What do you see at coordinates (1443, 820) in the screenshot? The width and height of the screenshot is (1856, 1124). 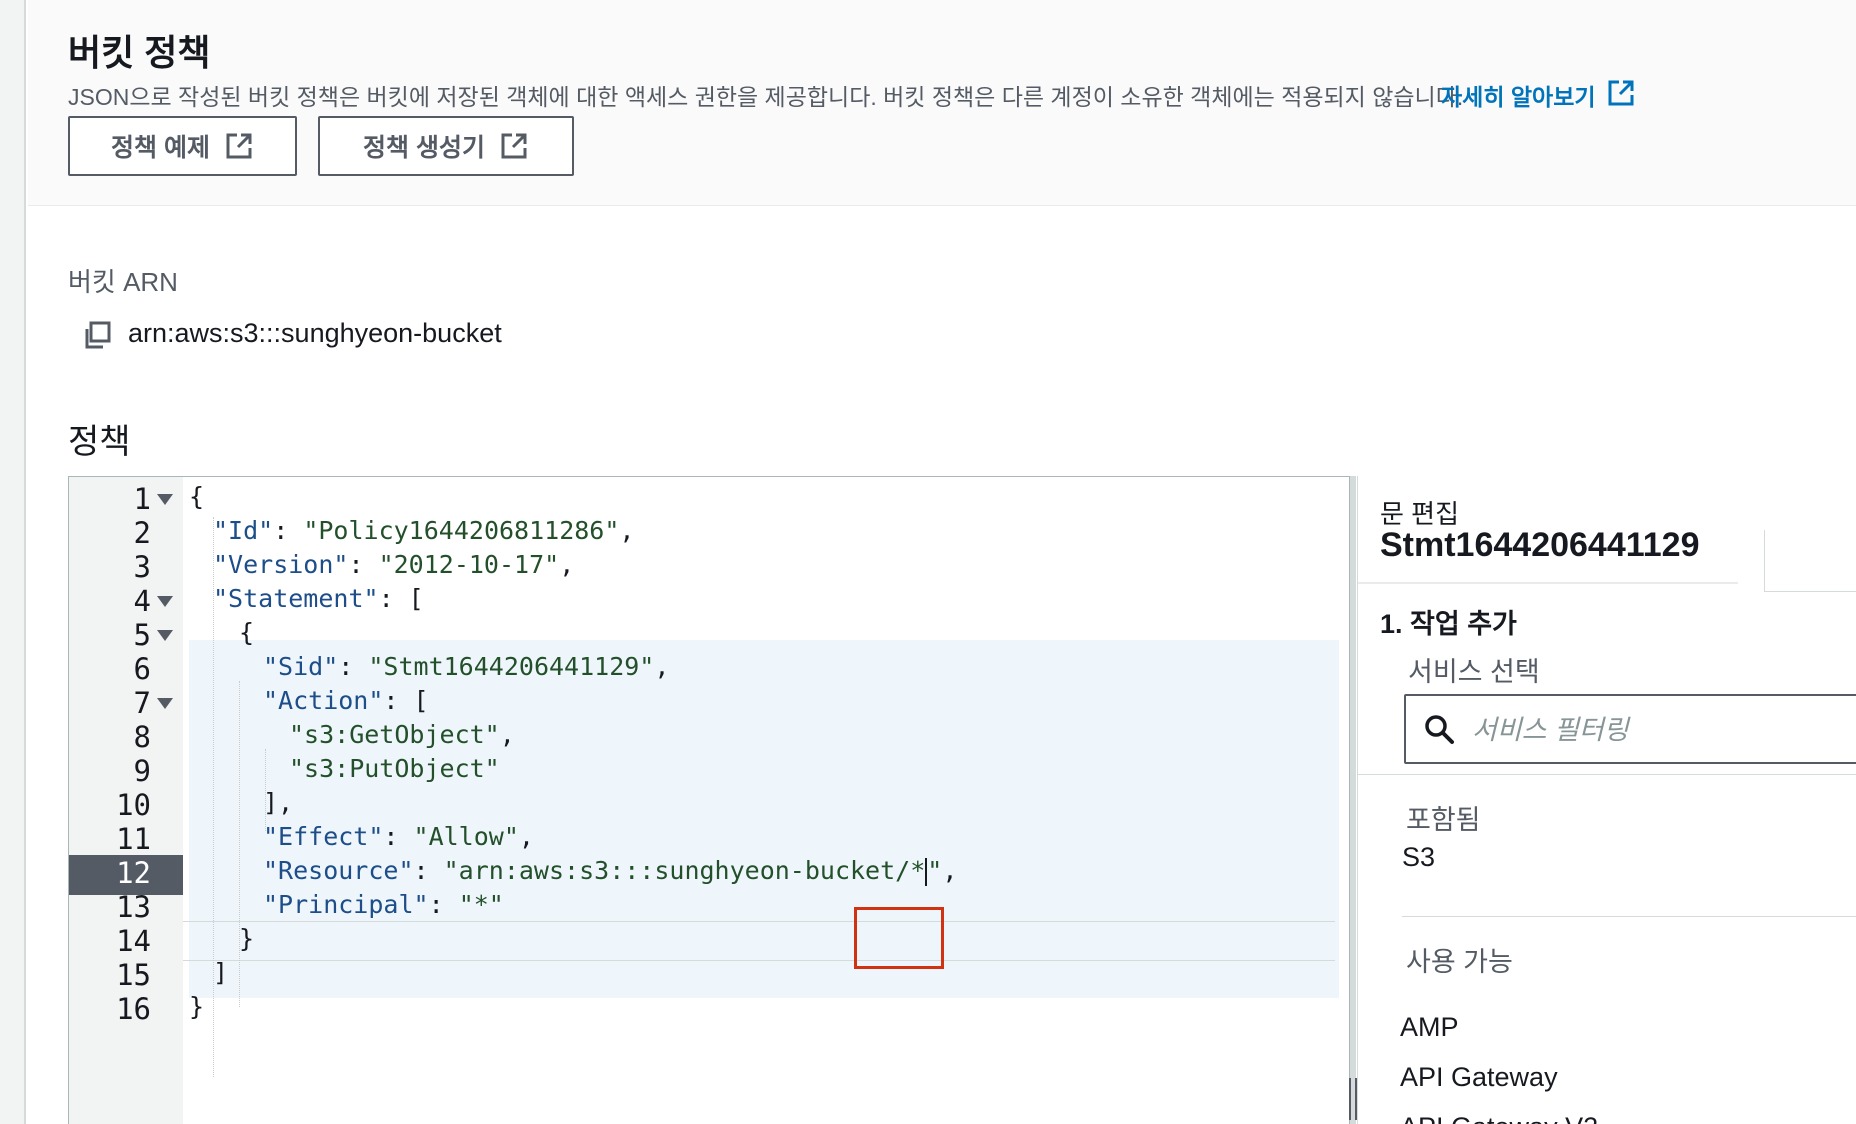 I see `included-label: 포함됨` at bounding box center [1443, 820].